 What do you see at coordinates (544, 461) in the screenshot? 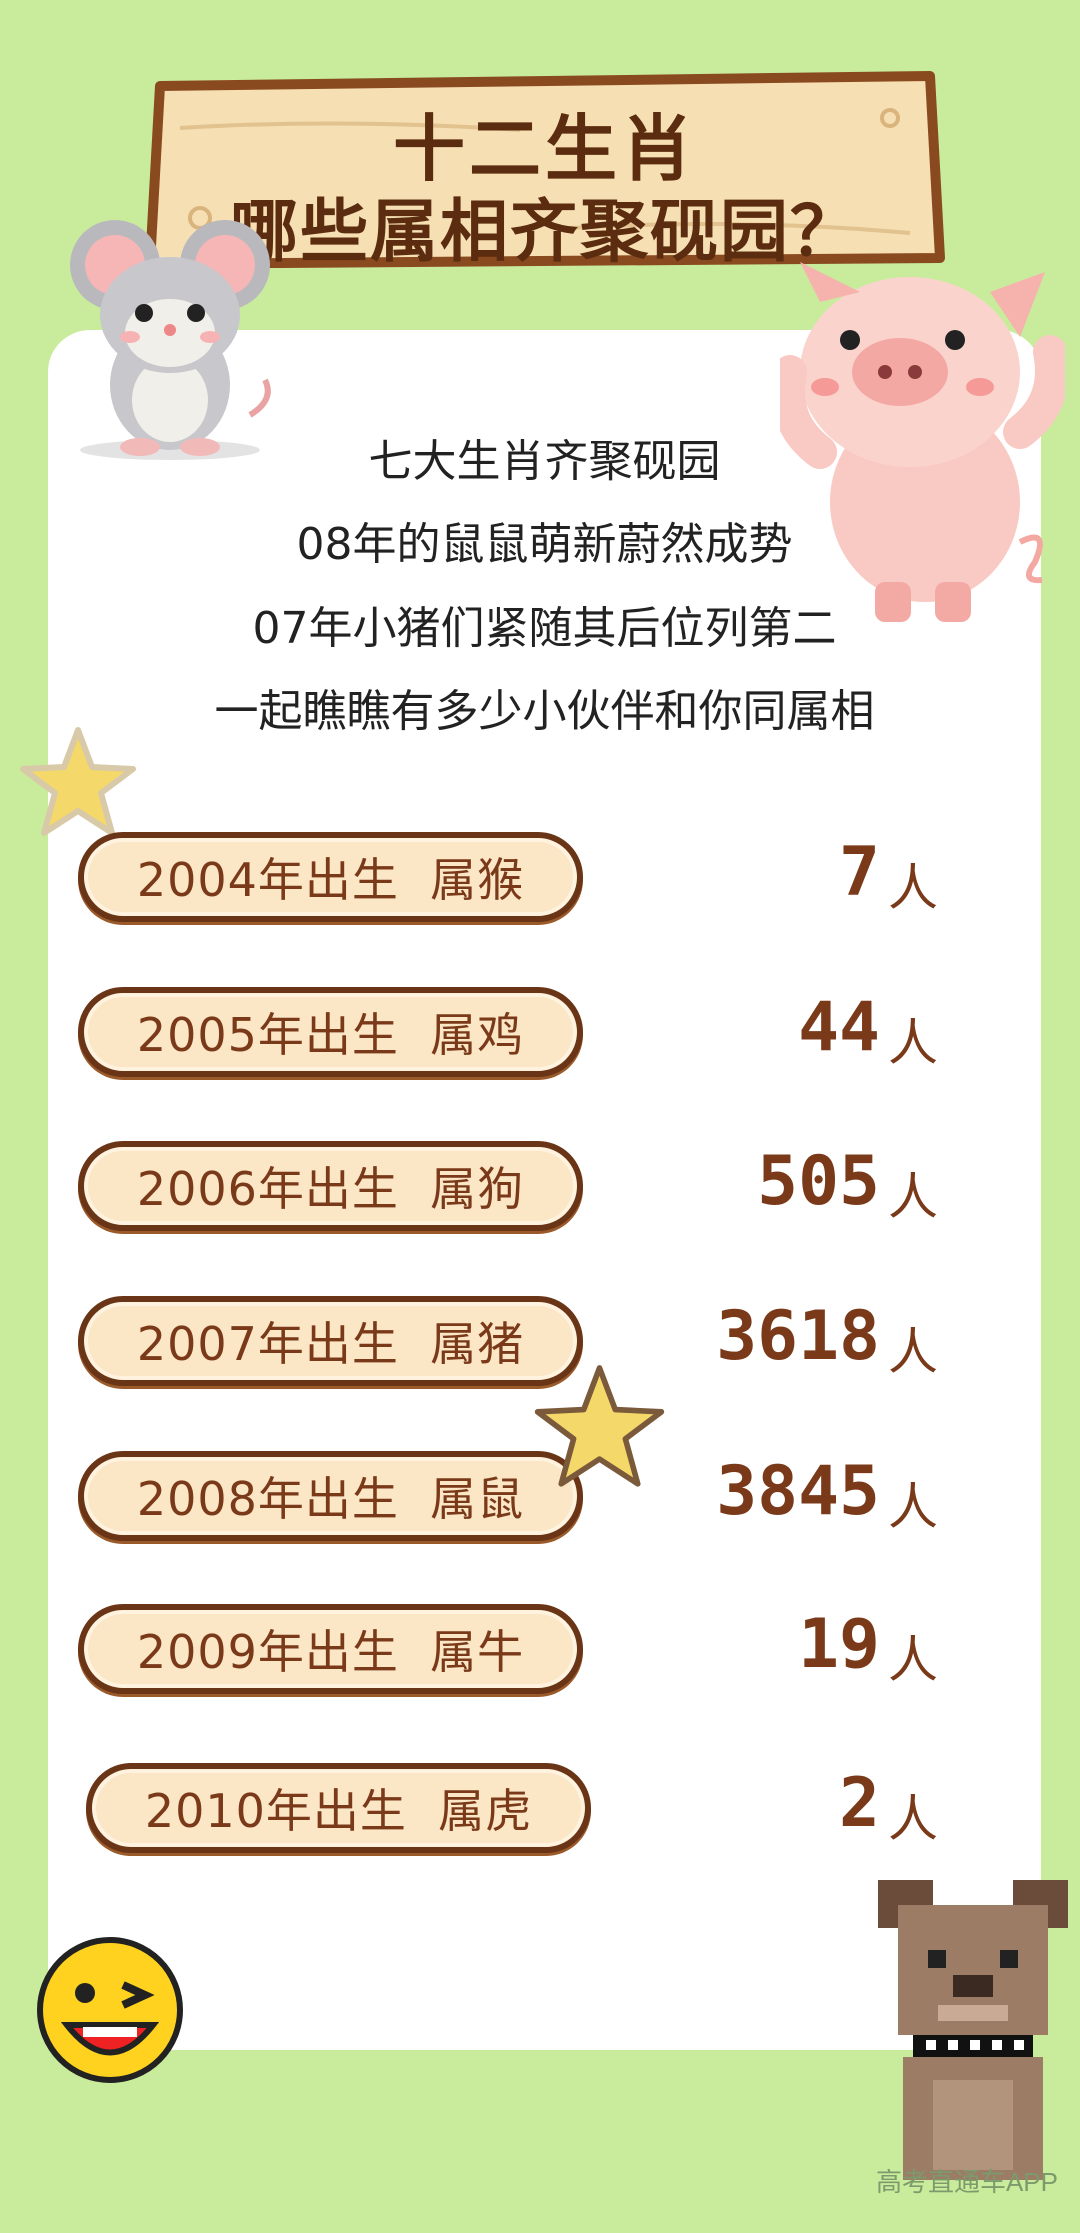
I see `intro-line-1: 七大生肖齐聚砚园` at bounding box center [544, 461].